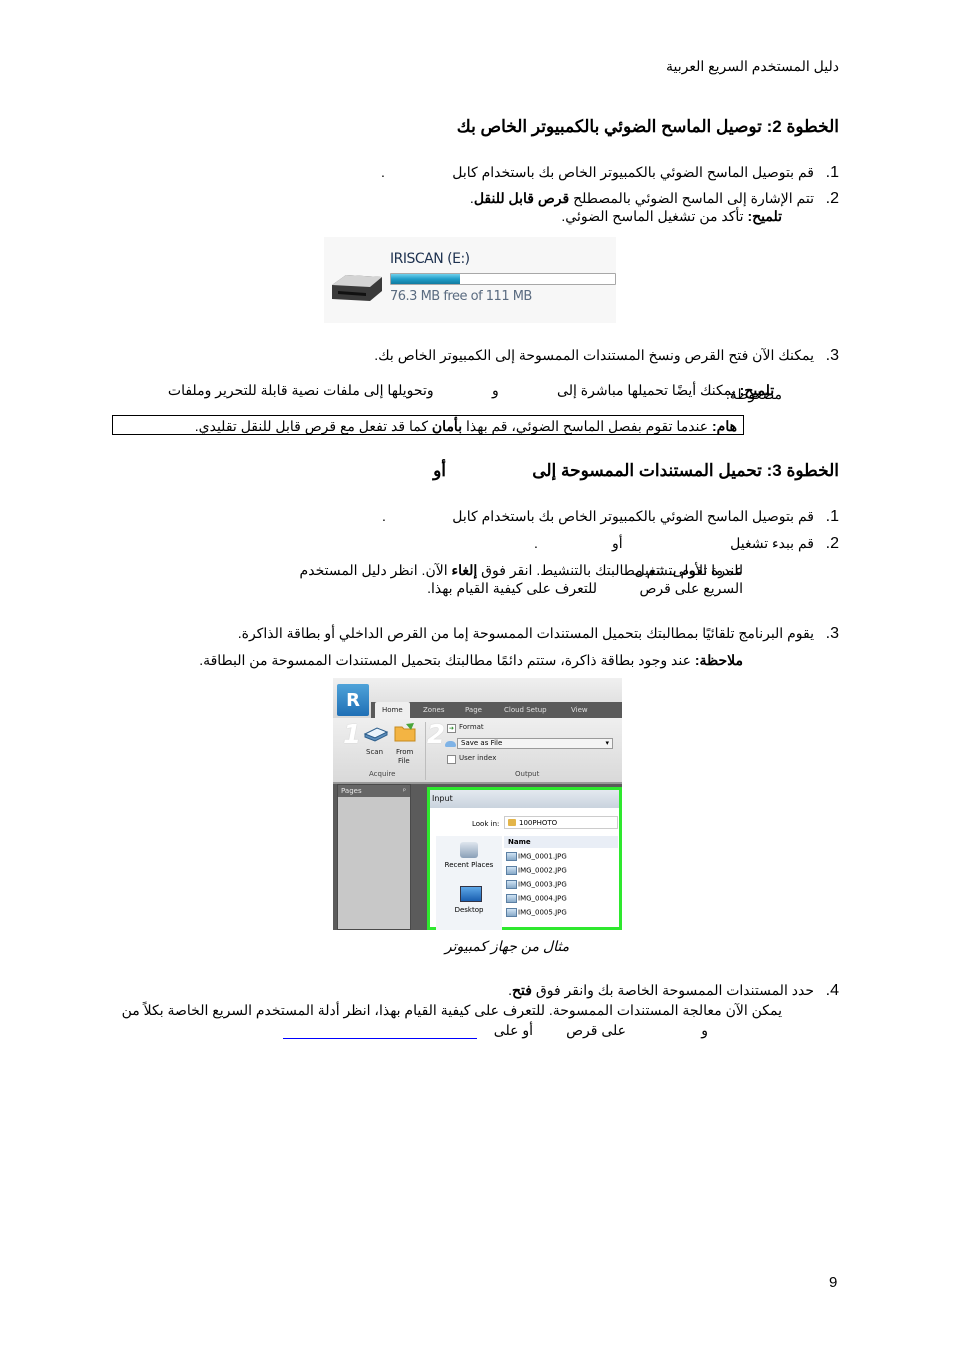 The image size is (954, 1350). Describe the element at coordinates (671, 216) in the screenshot. I see `step2-tip: تلميح: تأكد من تشغيل الماسح الضوئي.` at that location.